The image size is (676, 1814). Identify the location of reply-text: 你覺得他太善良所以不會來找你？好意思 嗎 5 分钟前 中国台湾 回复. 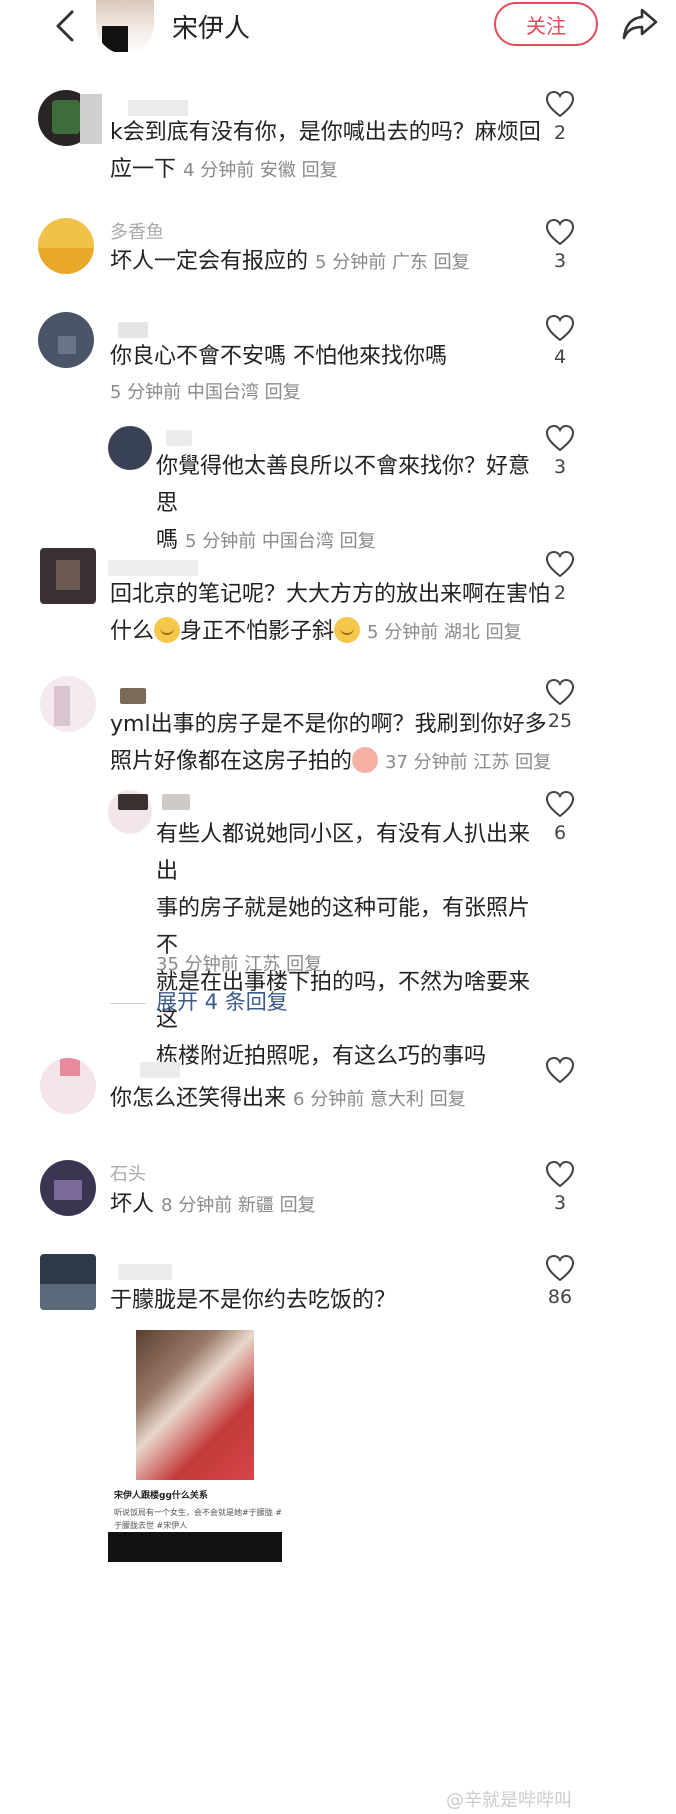
(343, 503).